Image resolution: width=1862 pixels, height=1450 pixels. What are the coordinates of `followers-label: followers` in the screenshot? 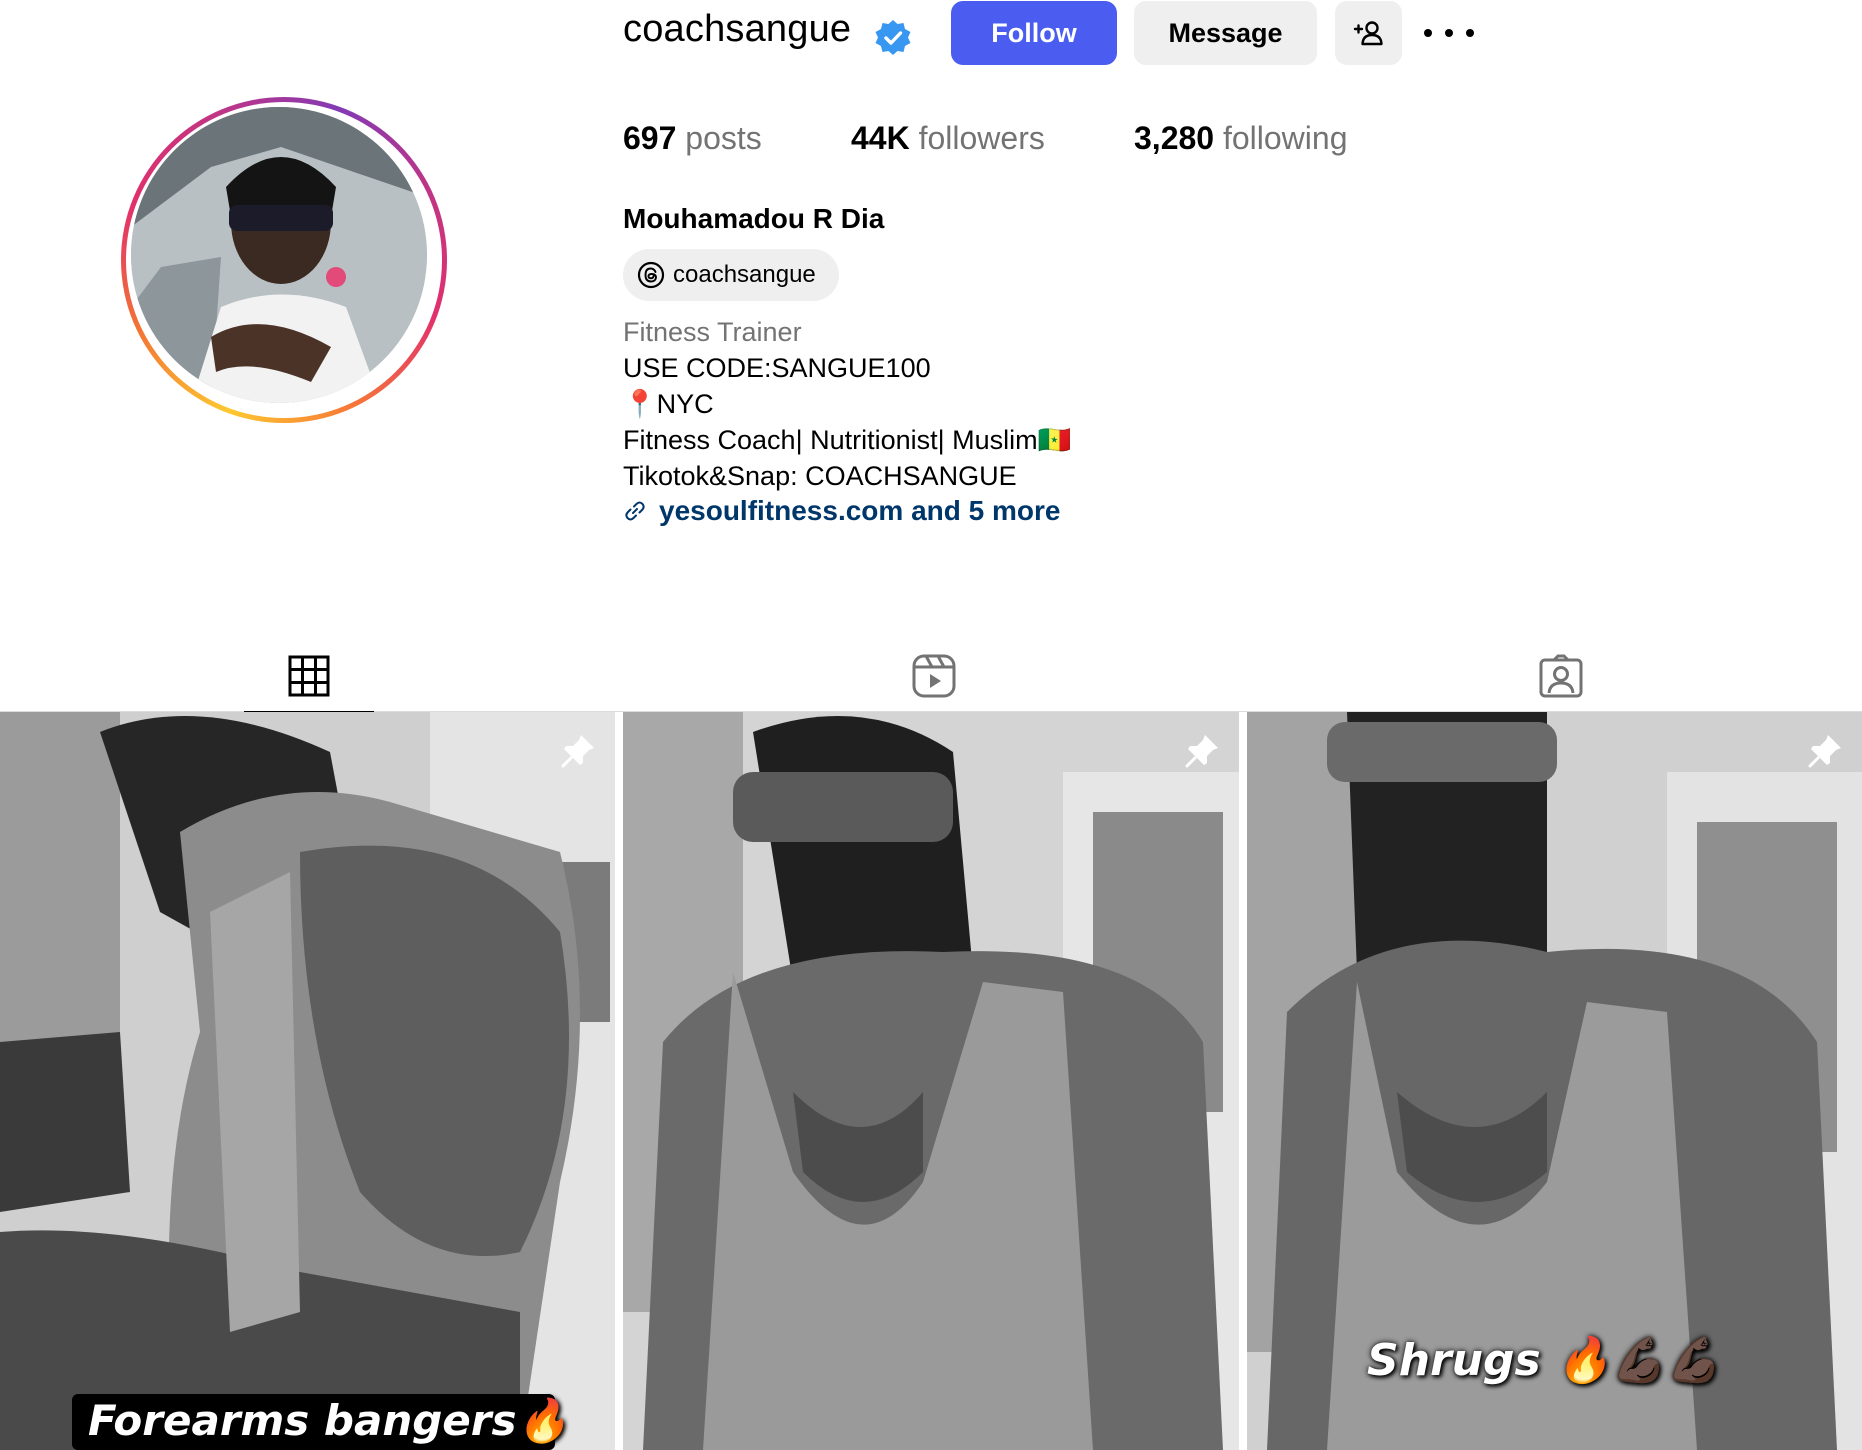 It's located at (981, 138).